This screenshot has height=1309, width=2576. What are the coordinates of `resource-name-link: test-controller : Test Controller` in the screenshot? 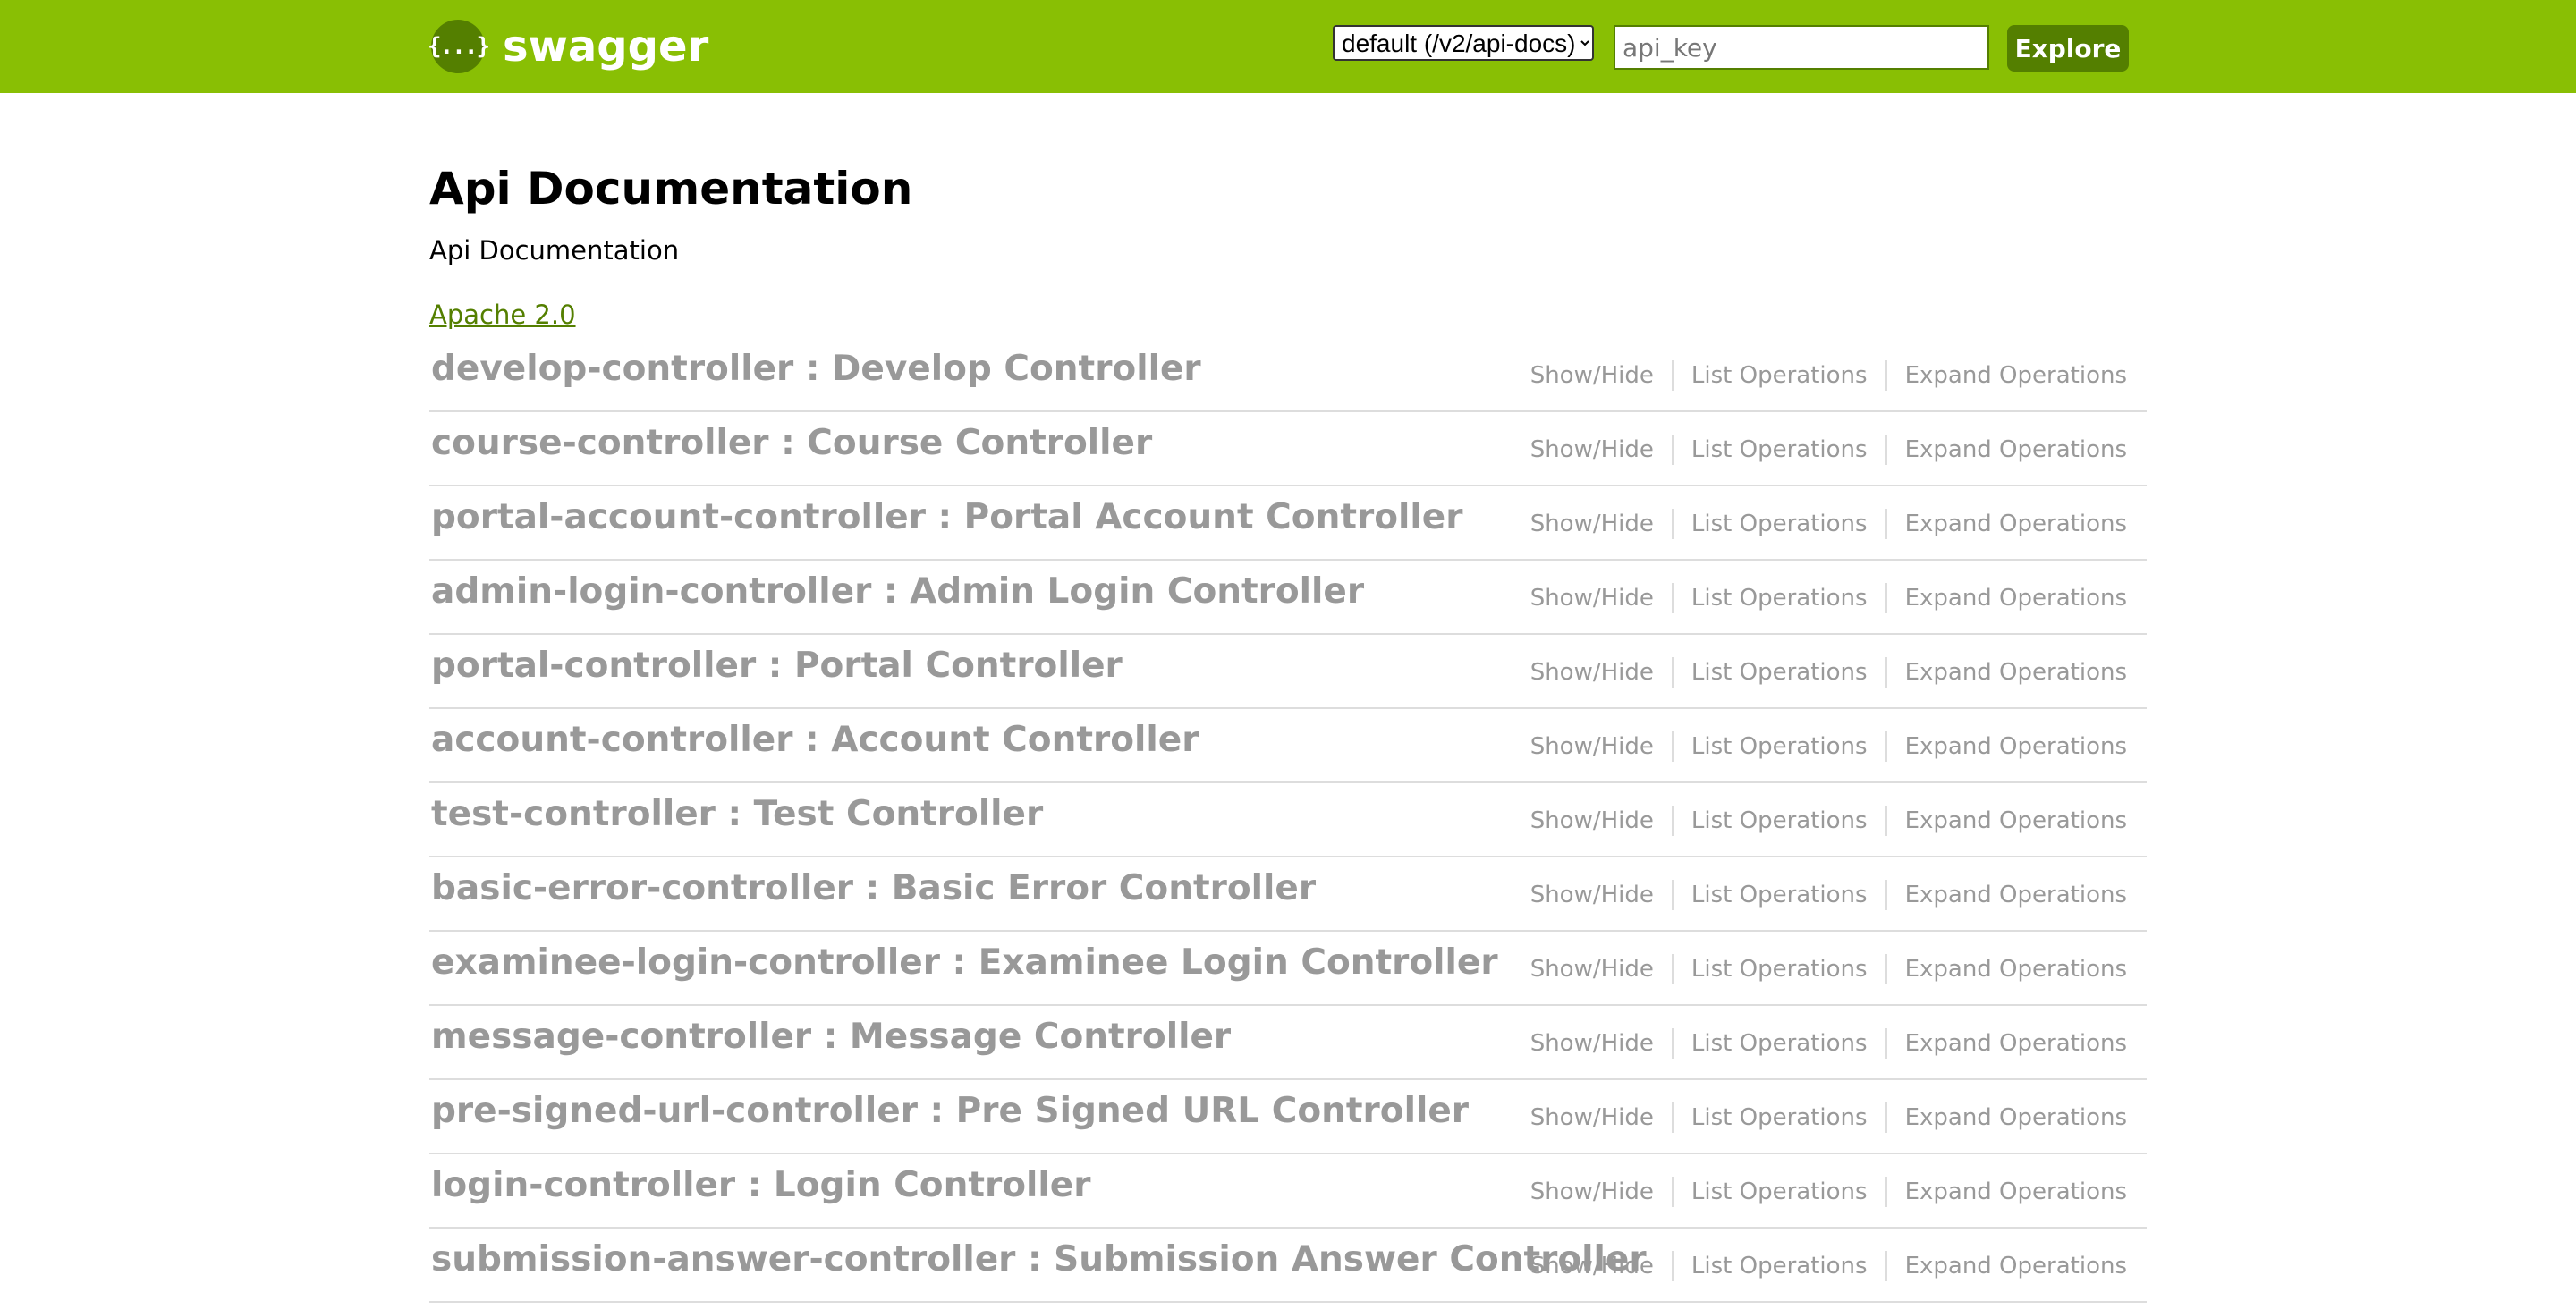 It's located at (737, 814).